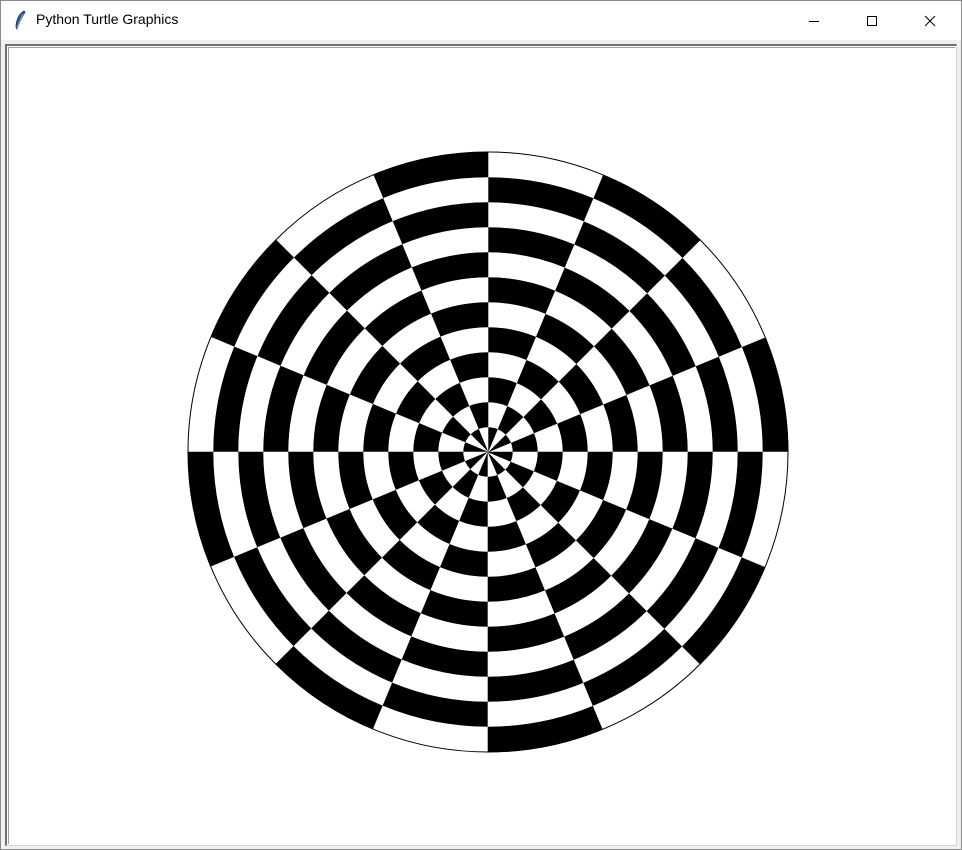  Describe the element at coordinates (481, 20) in the screenshot. I see `title-bar: Python Turtle Graphics` at that location.